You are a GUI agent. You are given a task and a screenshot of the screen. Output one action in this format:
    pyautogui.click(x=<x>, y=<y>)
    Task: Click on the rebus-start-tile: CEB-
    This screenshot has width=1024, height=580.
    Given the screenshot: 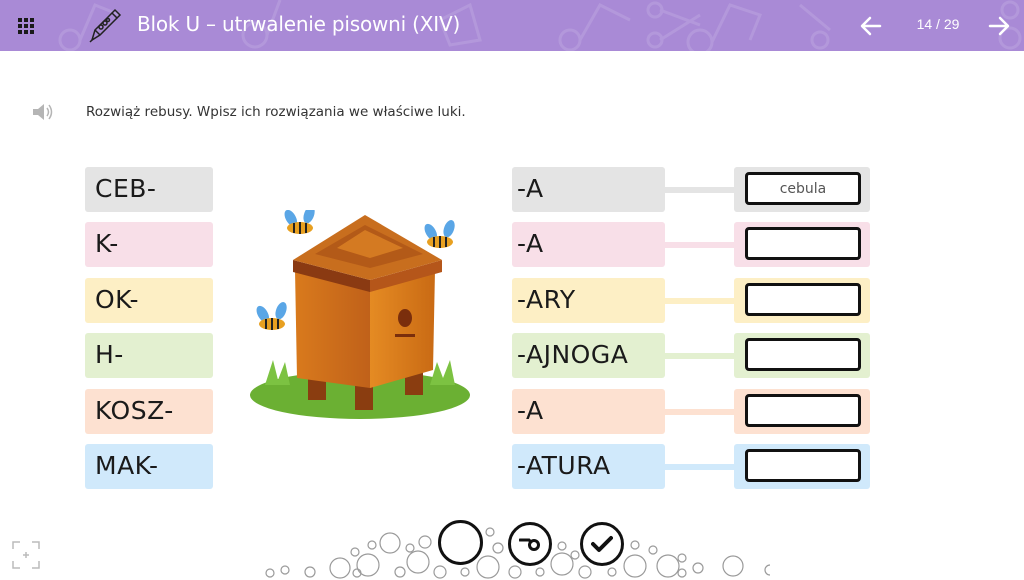 What is the action you would take?
    pyautogui.click(x=149, y=189)
    